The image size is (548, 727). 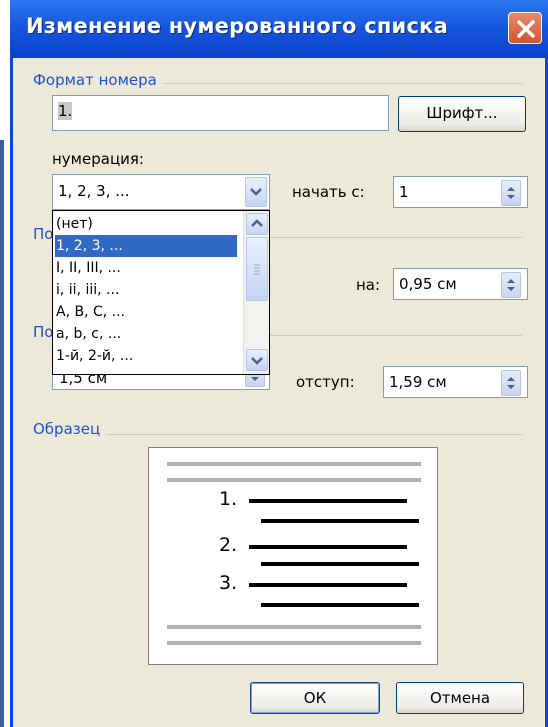 I want to click on scroll-up-button, so click(x=257, y=224).